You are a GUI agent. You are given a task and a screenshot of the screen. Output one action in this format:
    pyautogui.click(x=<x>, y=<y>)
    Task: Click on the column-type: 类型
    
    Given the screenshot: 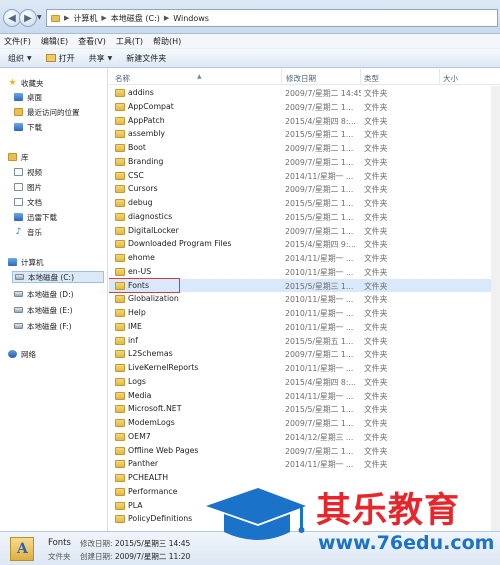 What is the action you would take?
    pyautogui.click(x=371, y=78)
    